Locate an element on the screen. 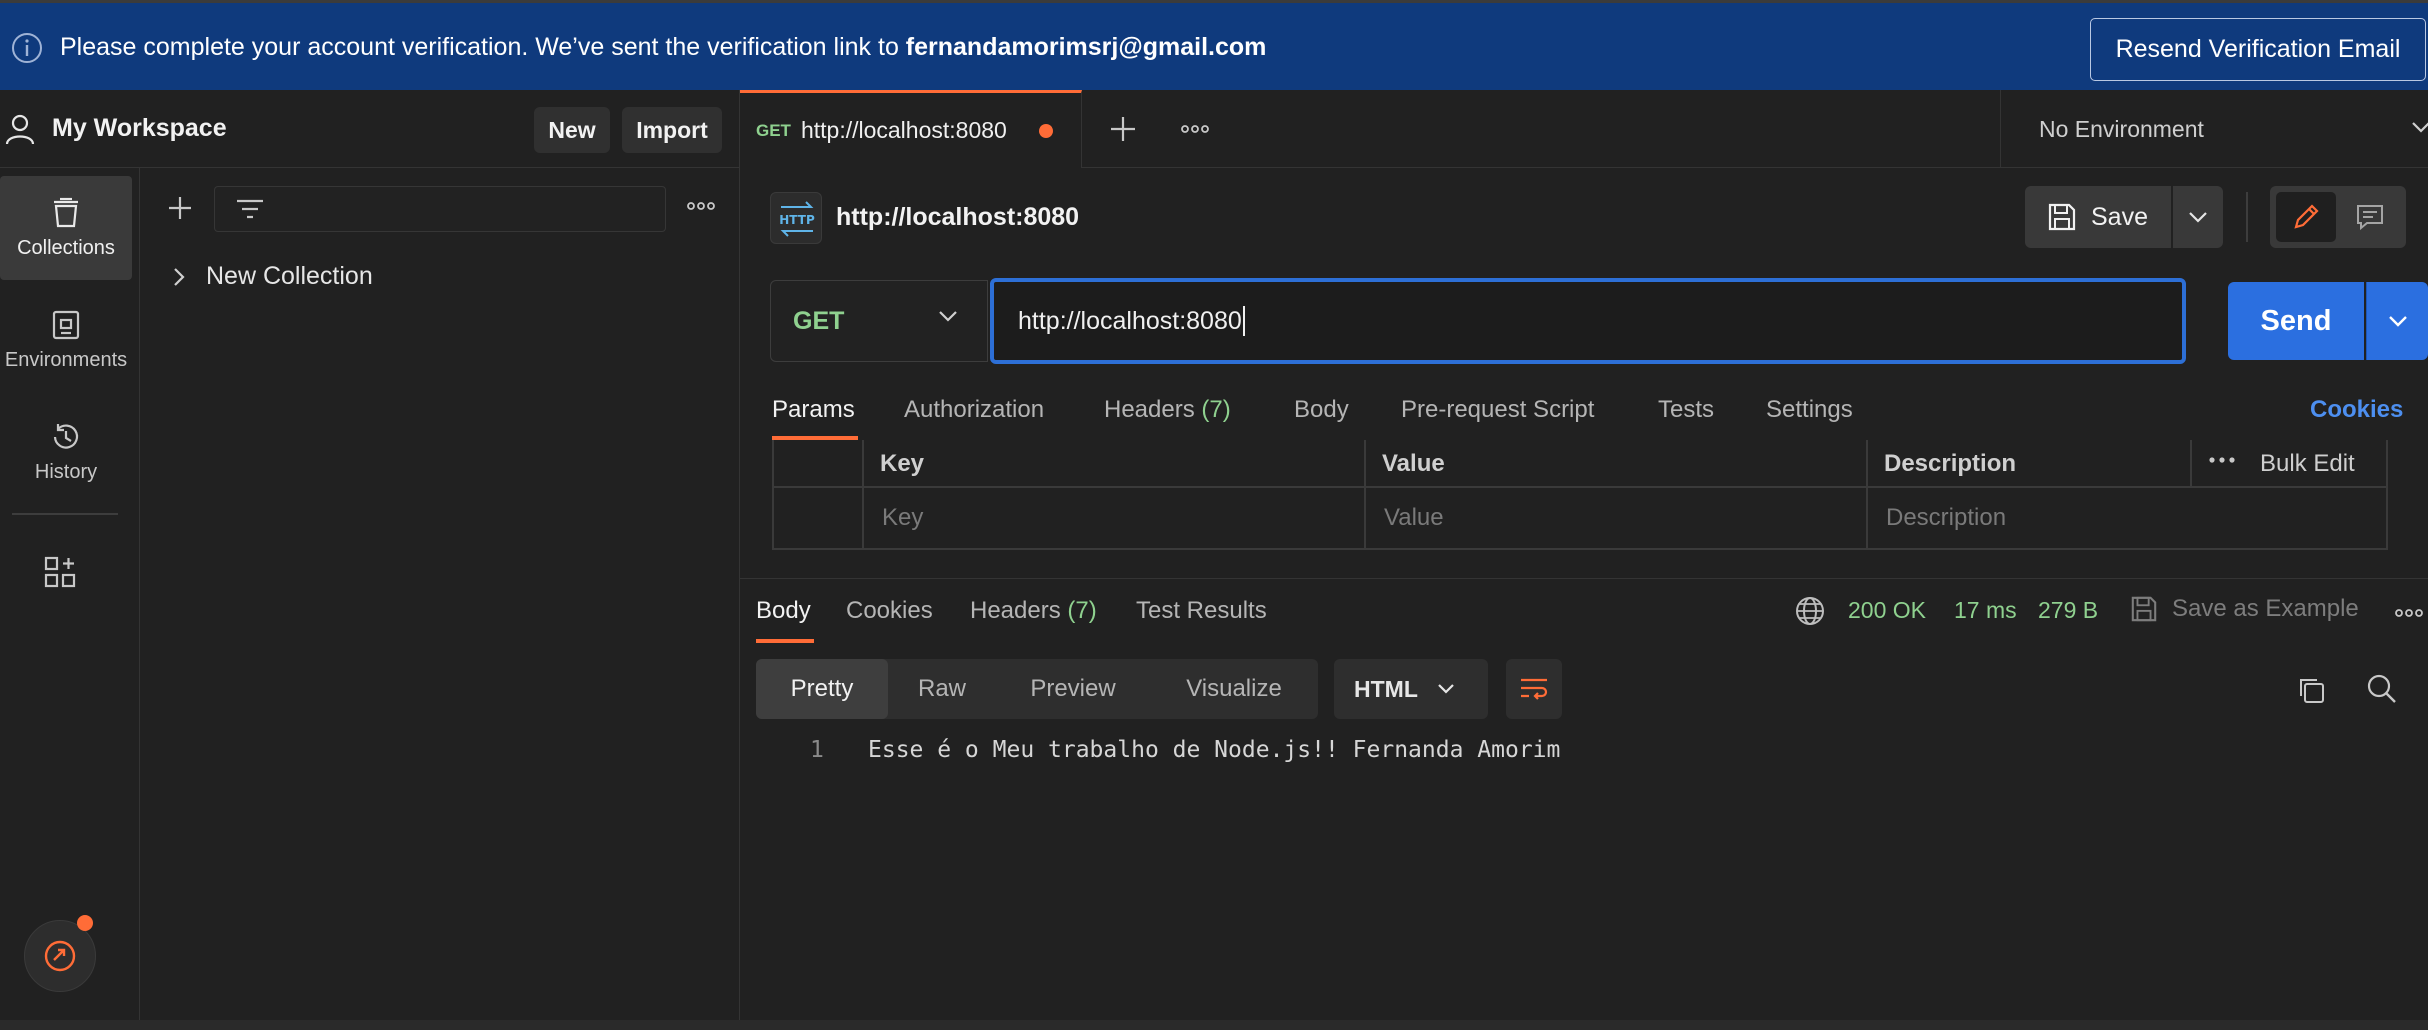 This screenshot has width=2428, height=1030. params-header-value: Value is located at coordinates (1413, 463).